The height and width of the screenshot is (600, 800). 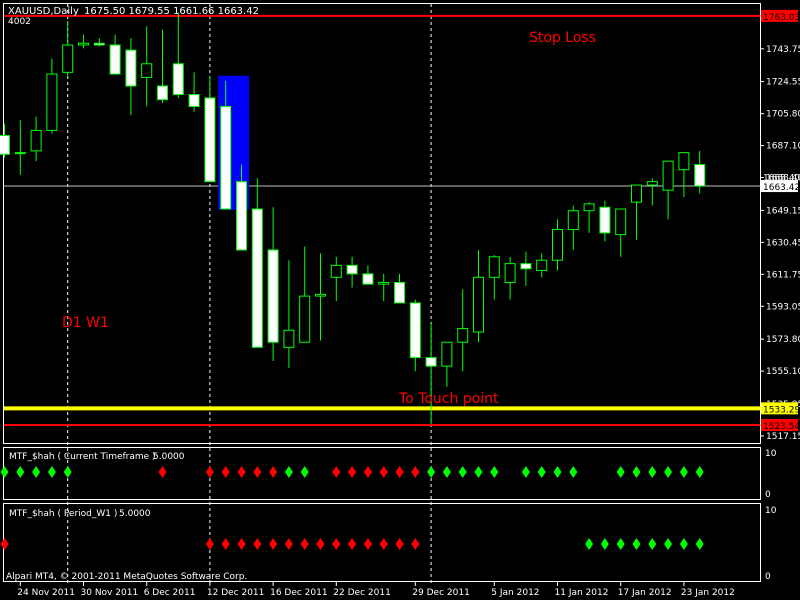 I want to click on x-tick-label: 16 Dec 2011, so click(x=299, y=593).